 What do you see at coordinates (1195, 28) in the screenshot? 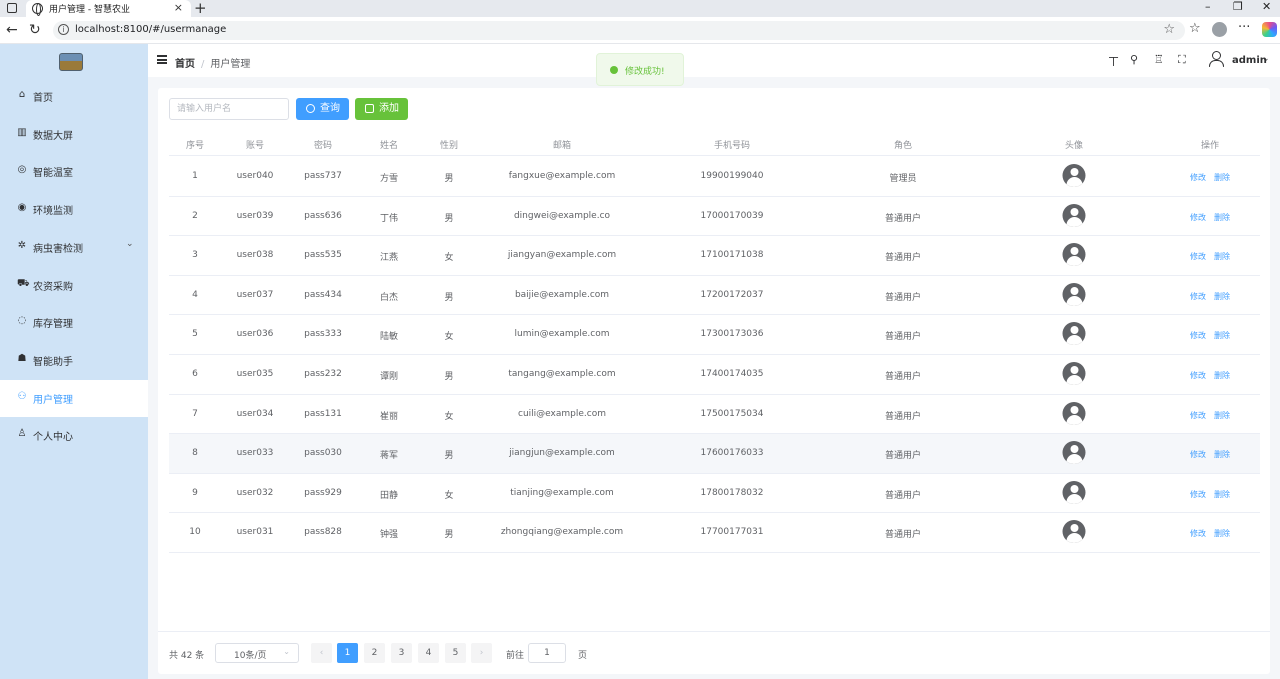
I see `favorites-icon: ☆` at bounding box center [1195, 28].